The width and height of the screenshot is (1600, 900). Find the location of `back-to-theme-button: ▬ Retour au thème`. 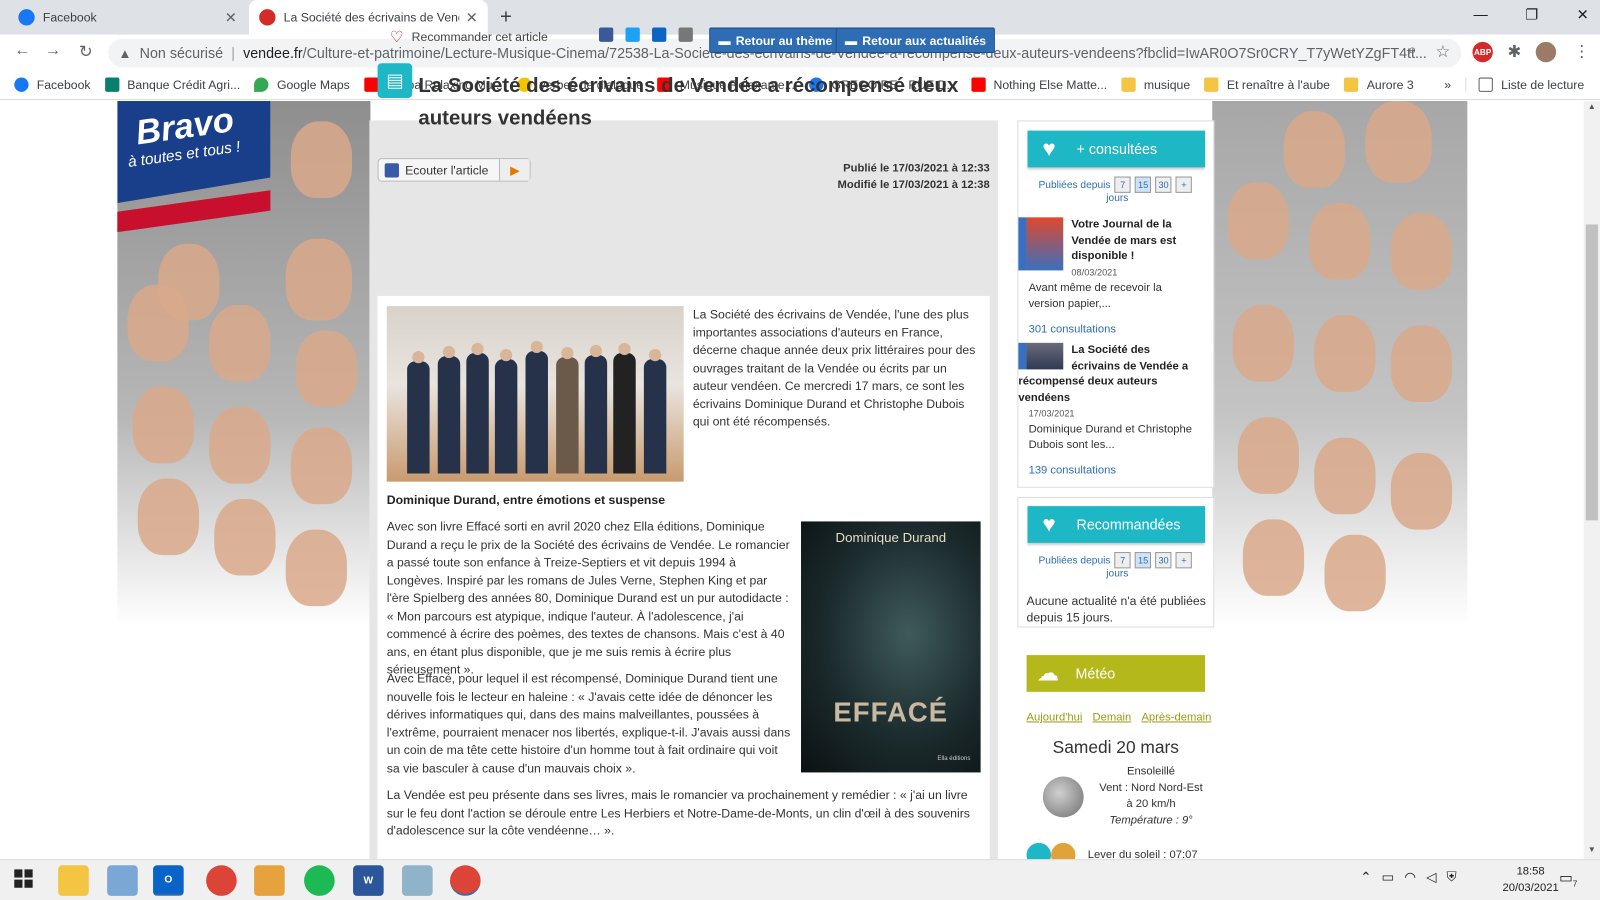

back-to-theme-button: ▬ Retour au thème is located at coordinates (775, 40).